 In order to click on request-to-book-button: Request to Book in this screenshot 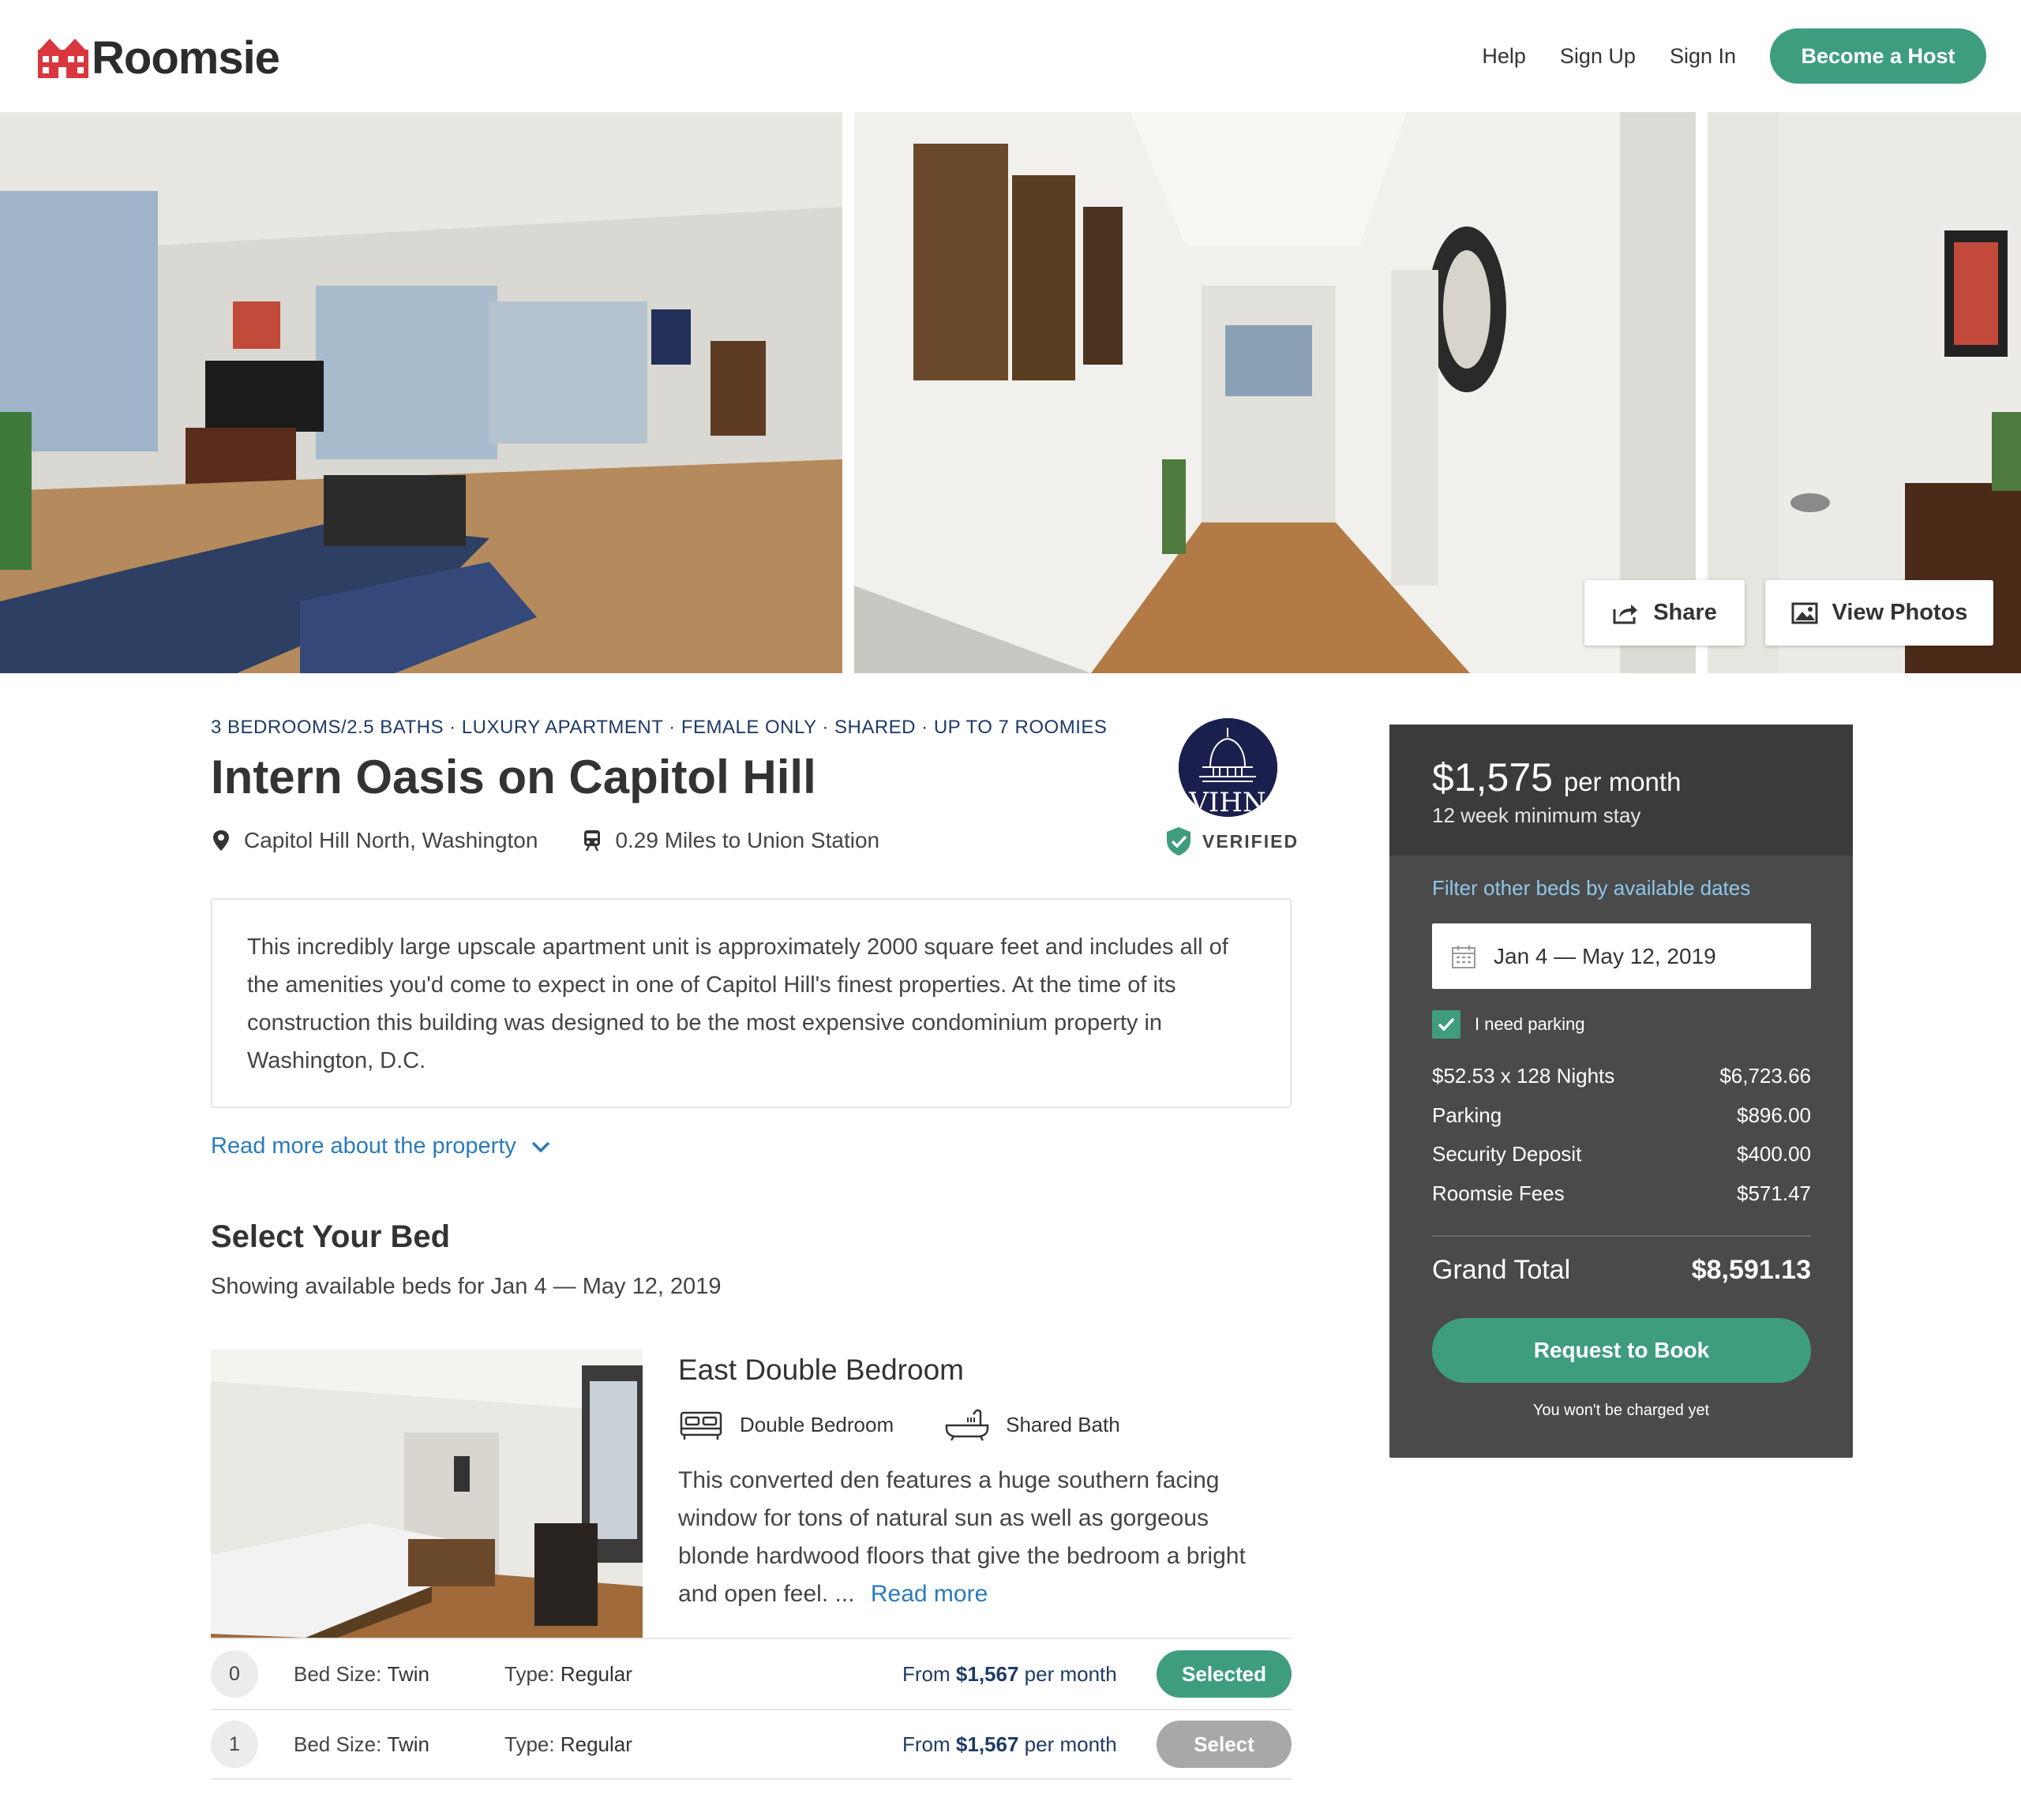, I will do `click(1621, 1350)`.